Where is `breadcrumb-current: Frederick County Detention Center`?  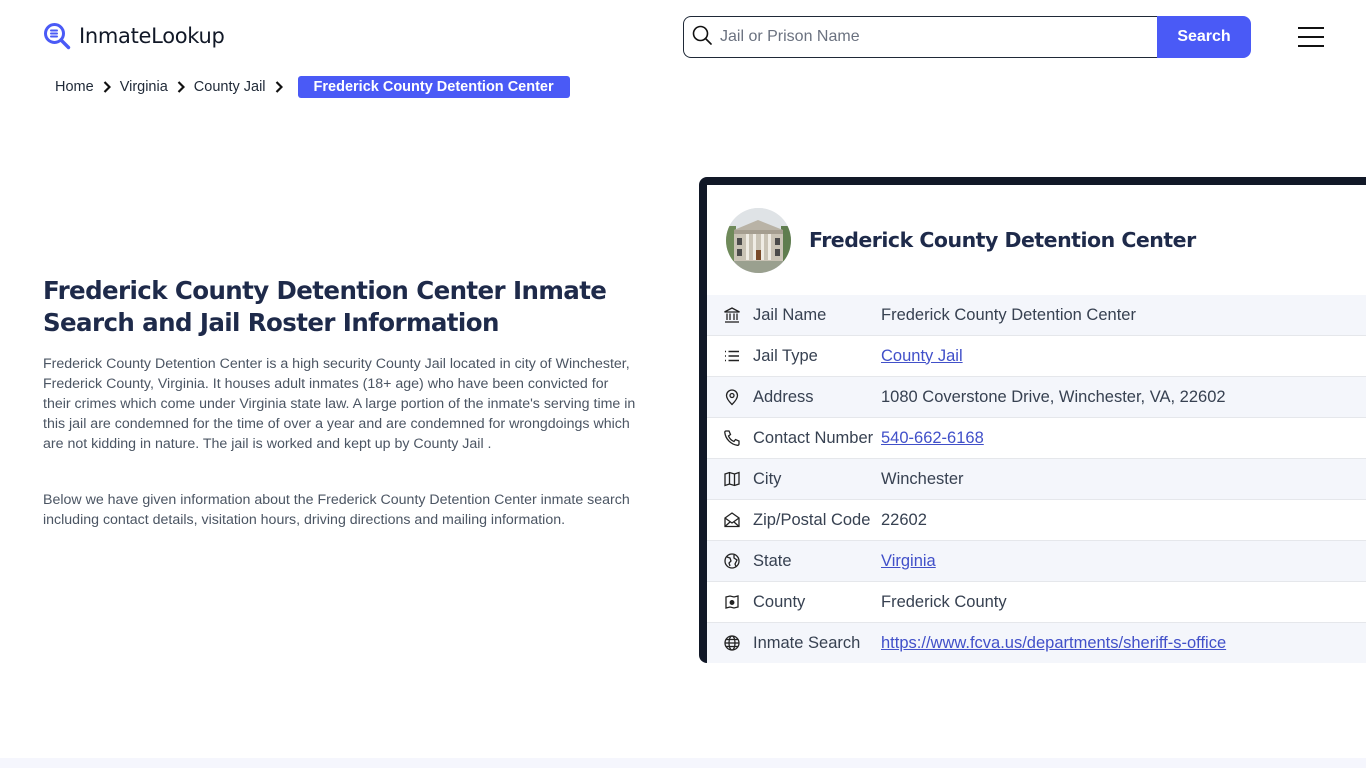 breadcrumb-current: Frederick County Detention Center is located at coordinates (433, 87).